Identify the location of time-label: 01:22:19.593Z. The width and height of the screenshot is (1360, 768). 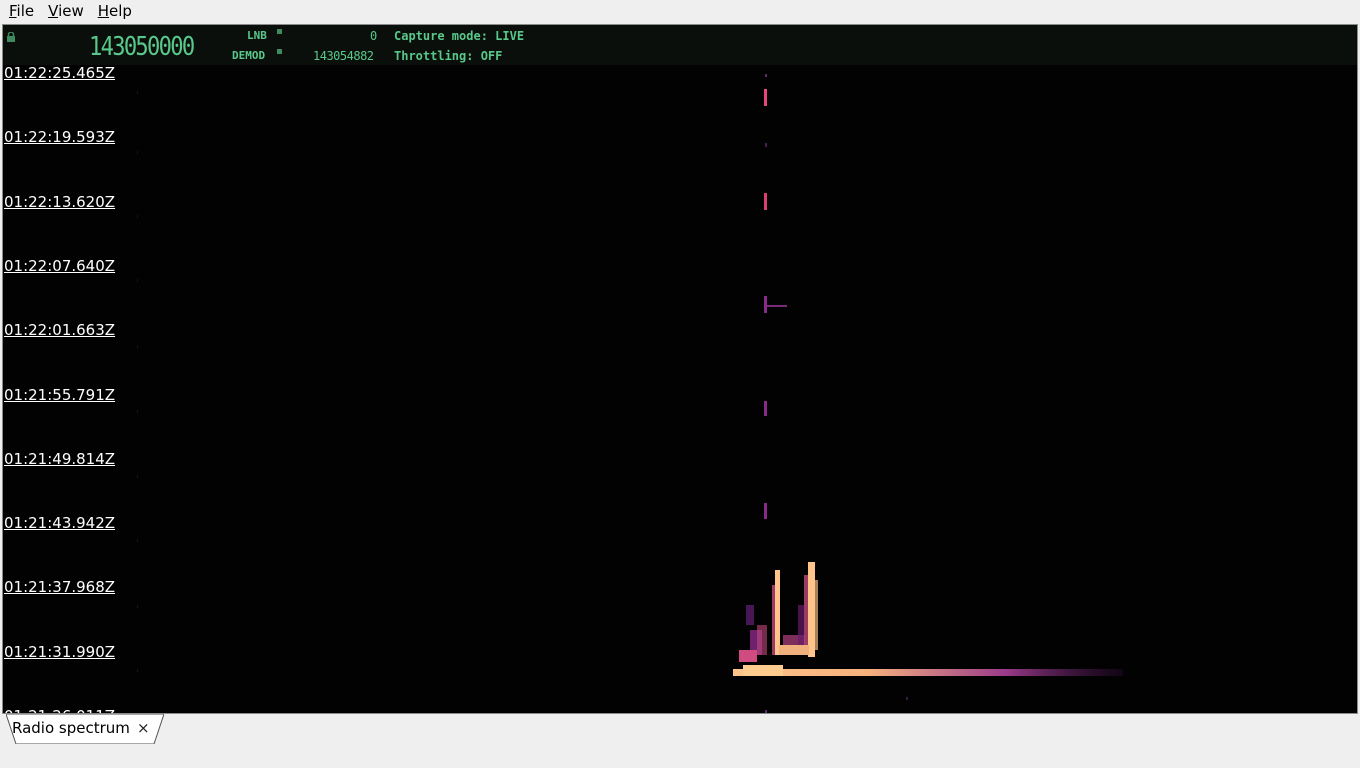
(60, 137).